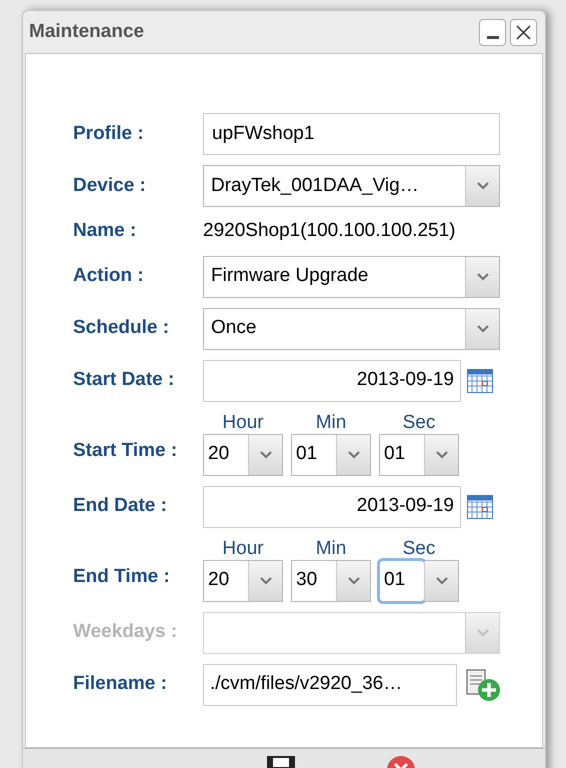 The width and height of the screenshot is (566, 768). Describe the element at coordinates (351, 329) in the screenshot. I see `dropdown: Once` at that location.